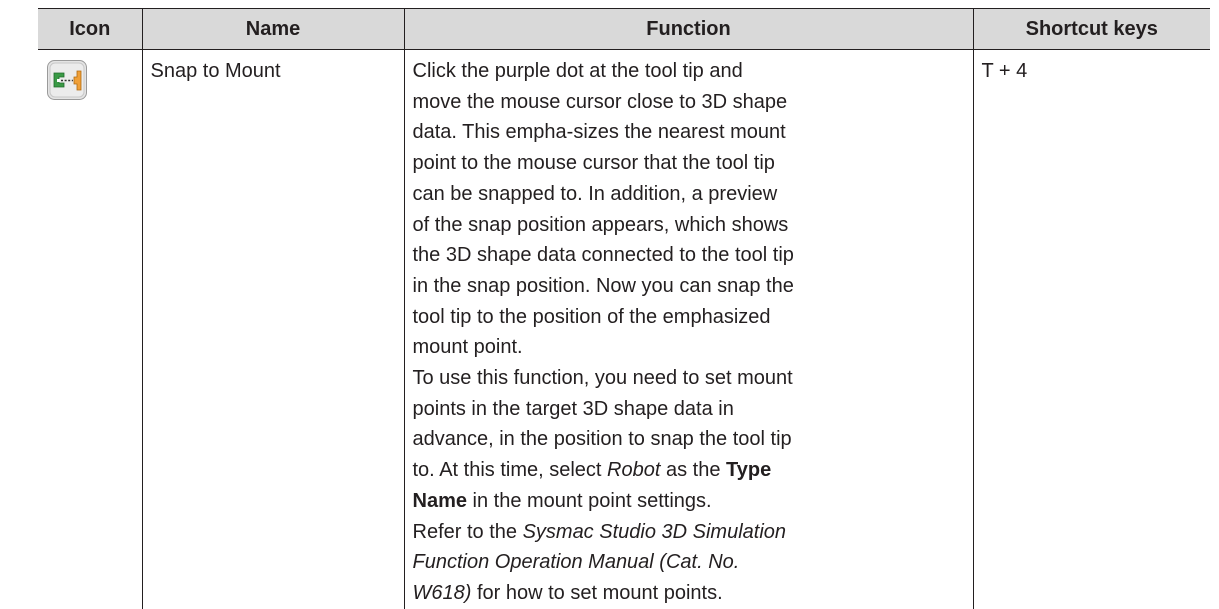  What do you see at coordinates (688, 29) in the screenshot?
I see `header-function: Function` at bounding box center [688, 29].